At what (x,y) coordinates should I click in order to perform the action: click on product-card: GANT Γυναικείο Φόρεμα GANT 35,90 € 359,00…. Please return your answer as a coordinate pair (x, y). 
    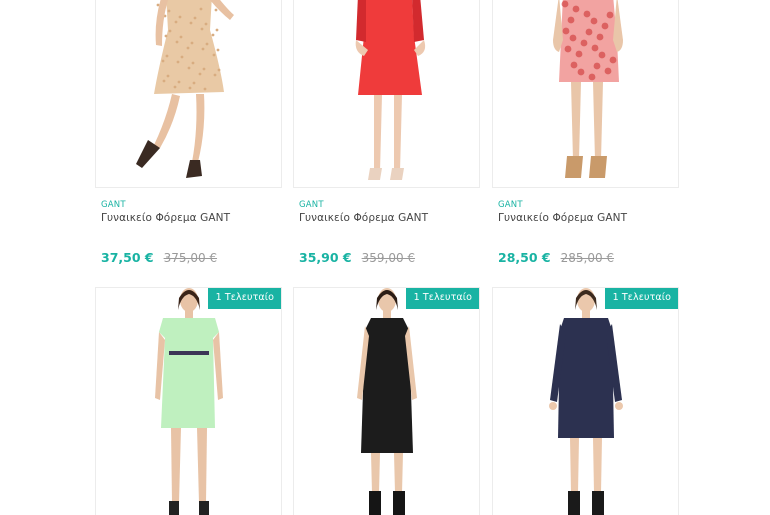
    Looking at the image, I should click on (386, 135).